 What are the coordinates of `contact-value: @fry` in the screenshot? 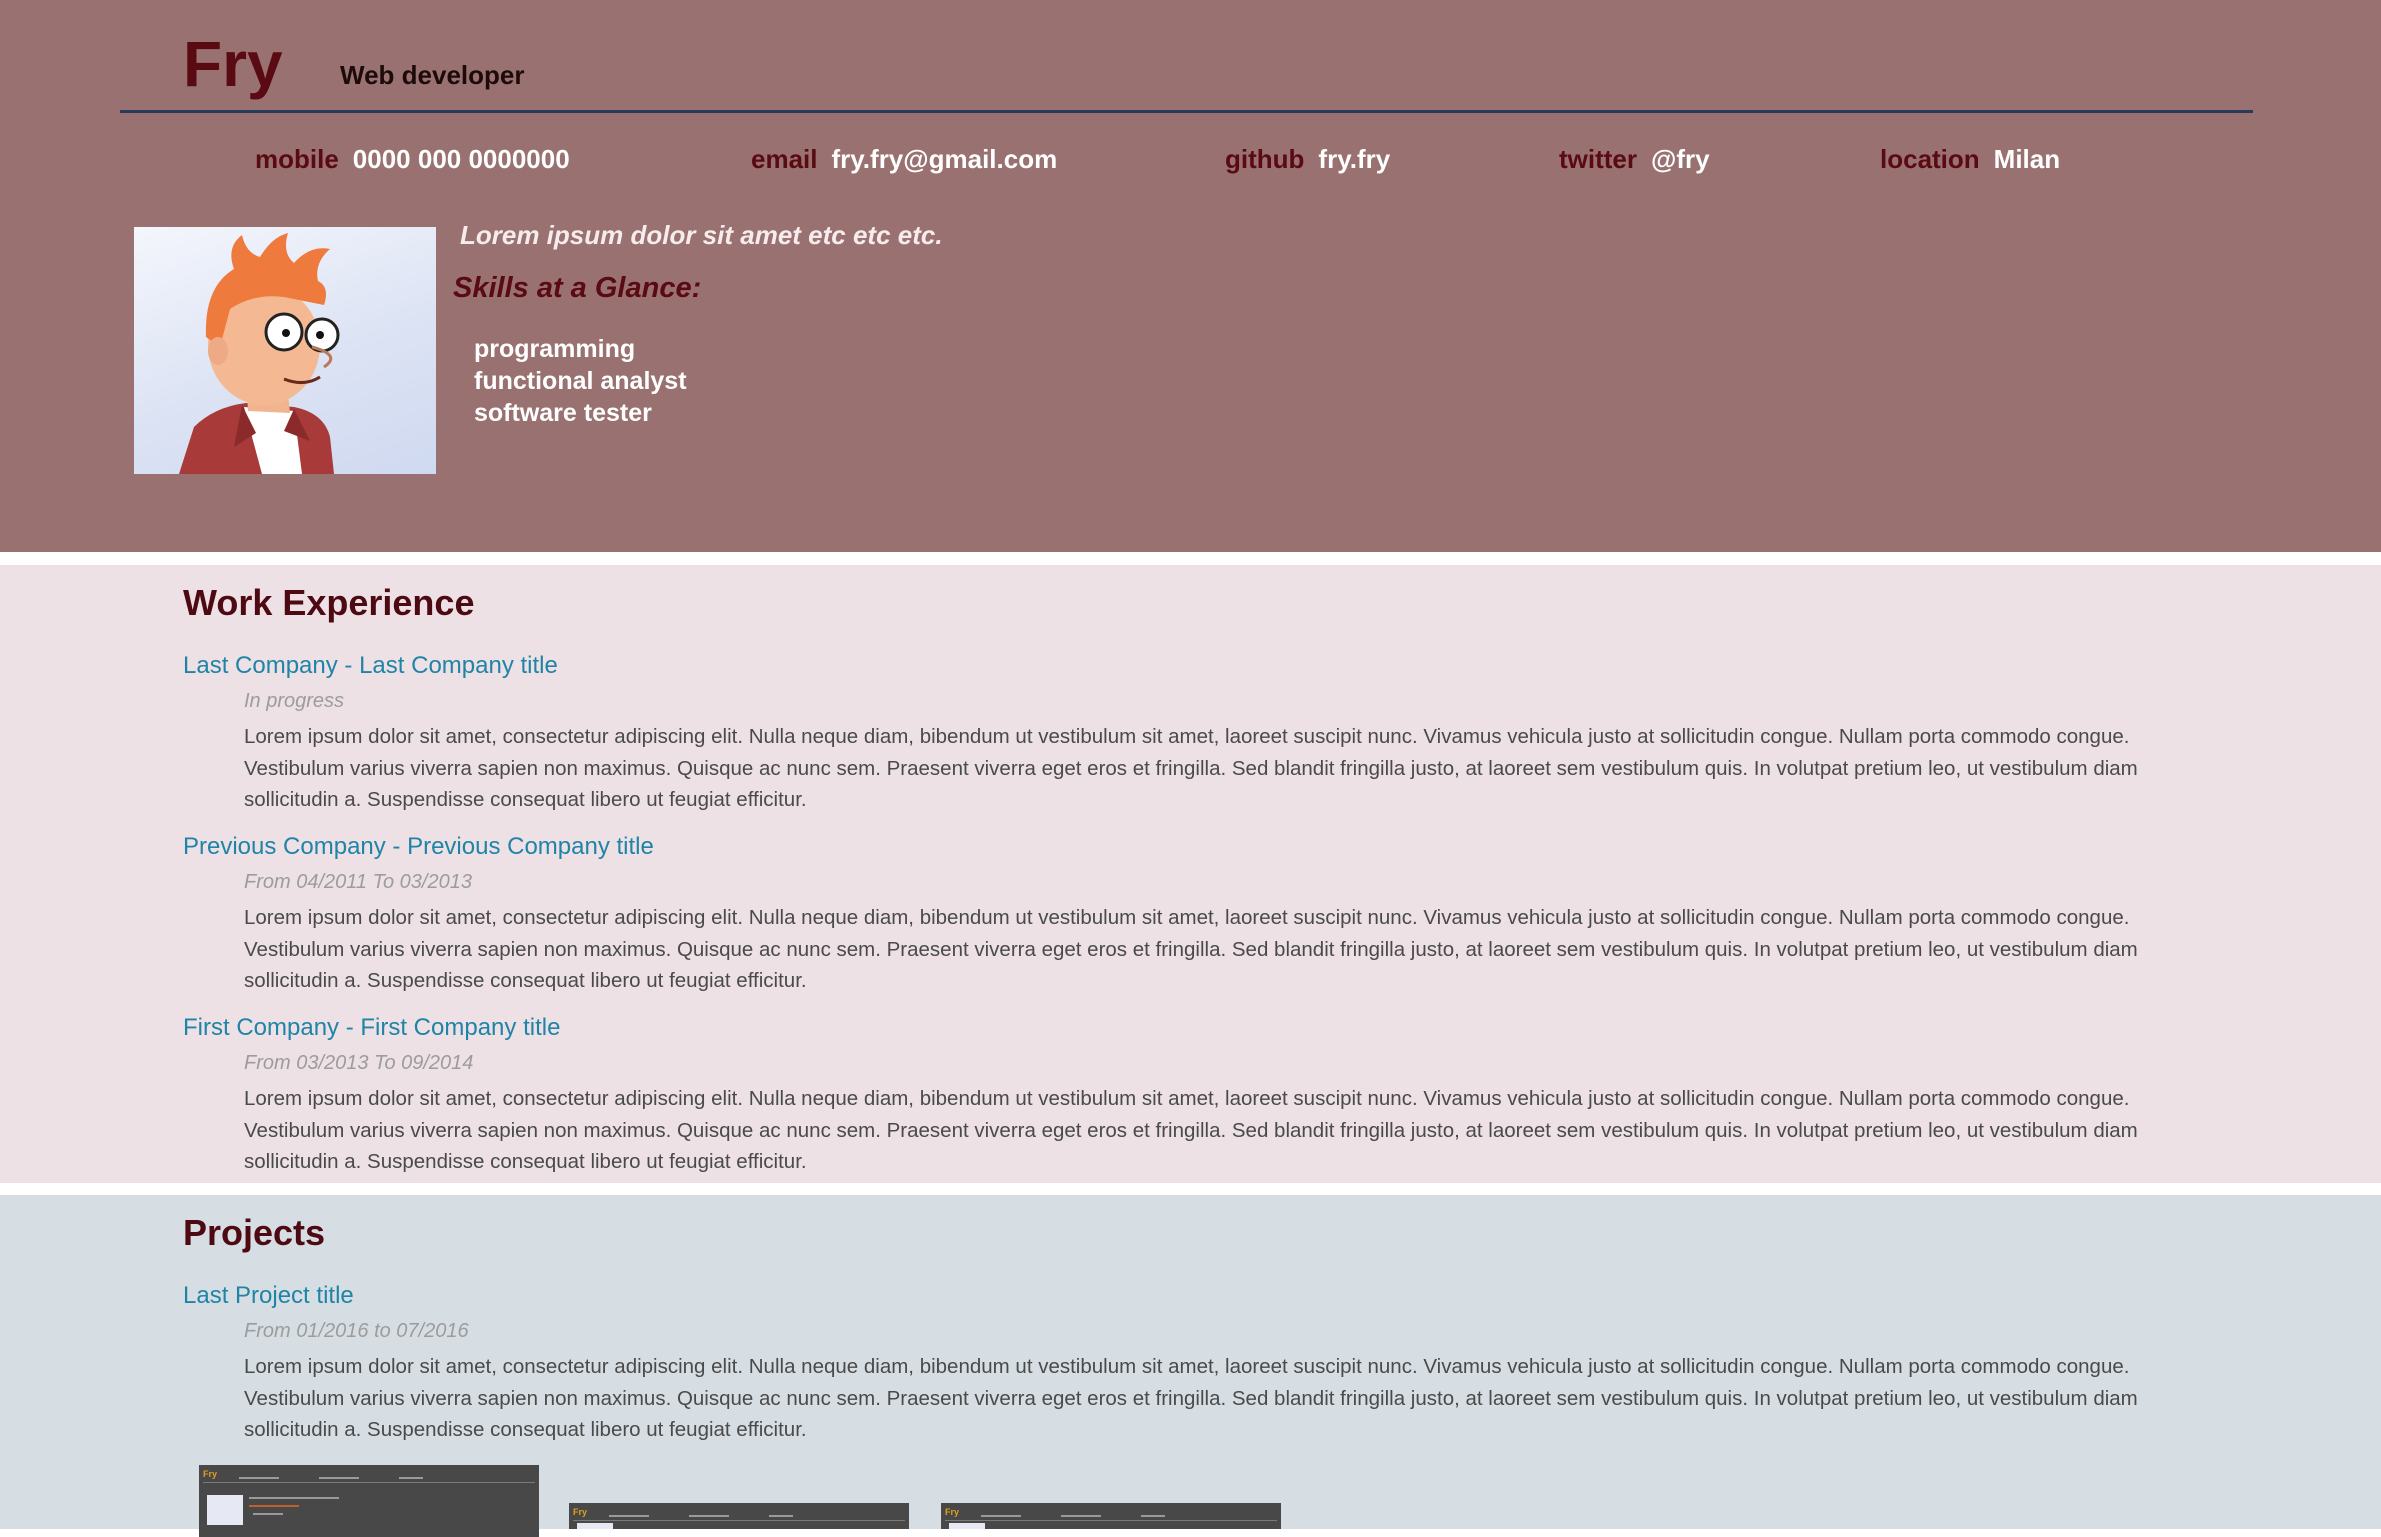 It's located at (1680, 159).